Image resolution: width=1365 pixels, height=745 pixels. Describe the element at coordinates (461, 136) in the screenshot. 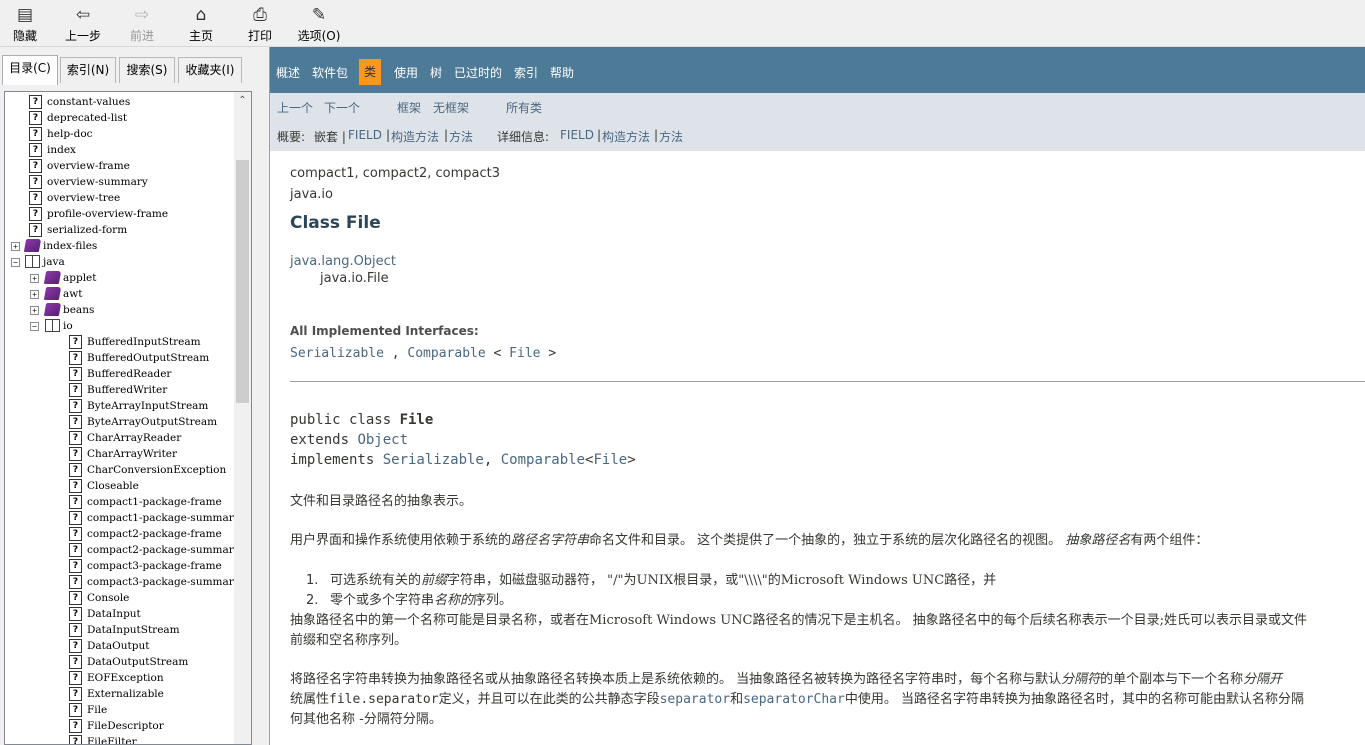

I see `summary-method-link: 方法` at that location.